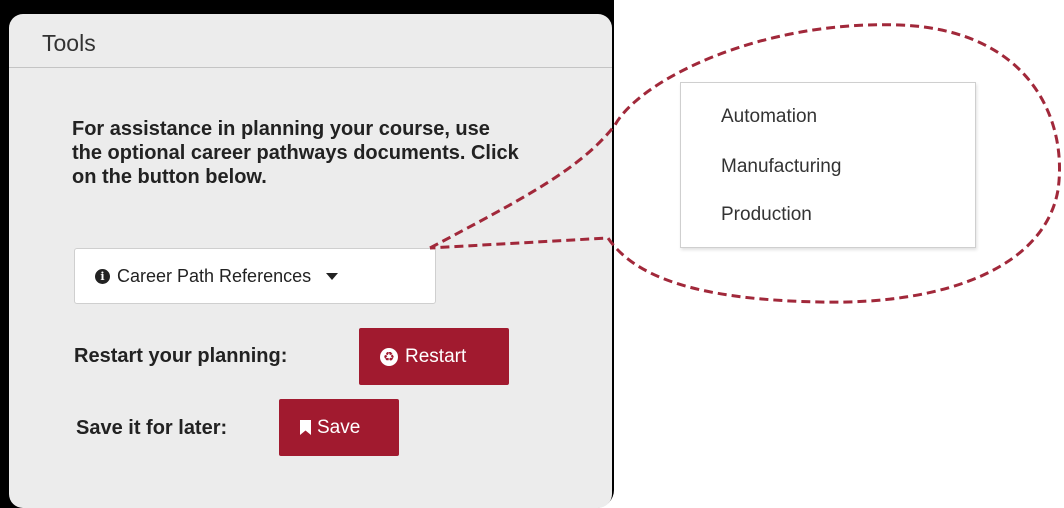  I want to click on save-label: Save it for later:, so click(152, 428).